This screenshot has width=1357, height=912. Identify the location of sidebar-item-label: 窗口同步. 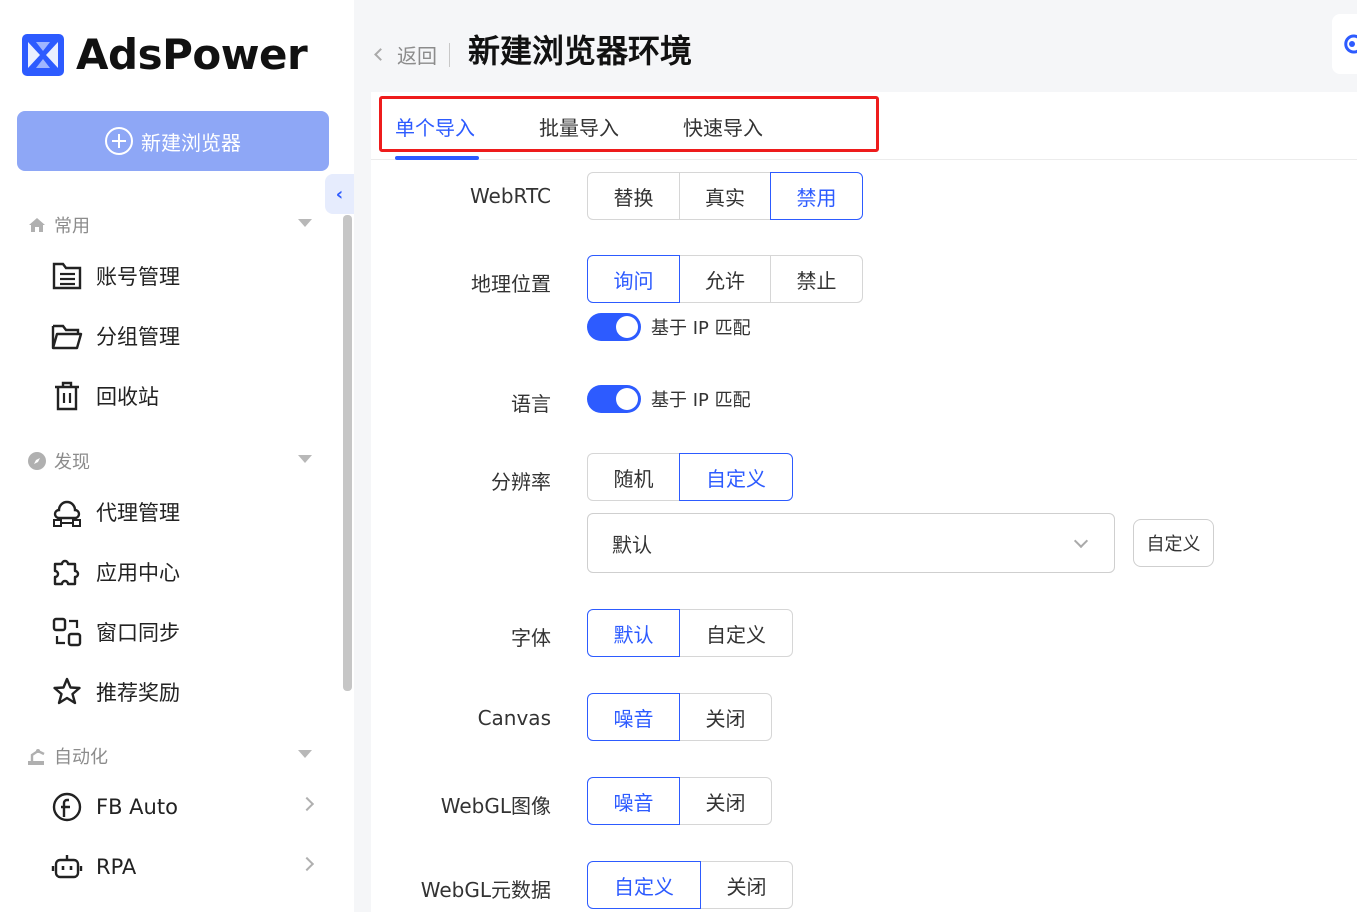
(138, 633).